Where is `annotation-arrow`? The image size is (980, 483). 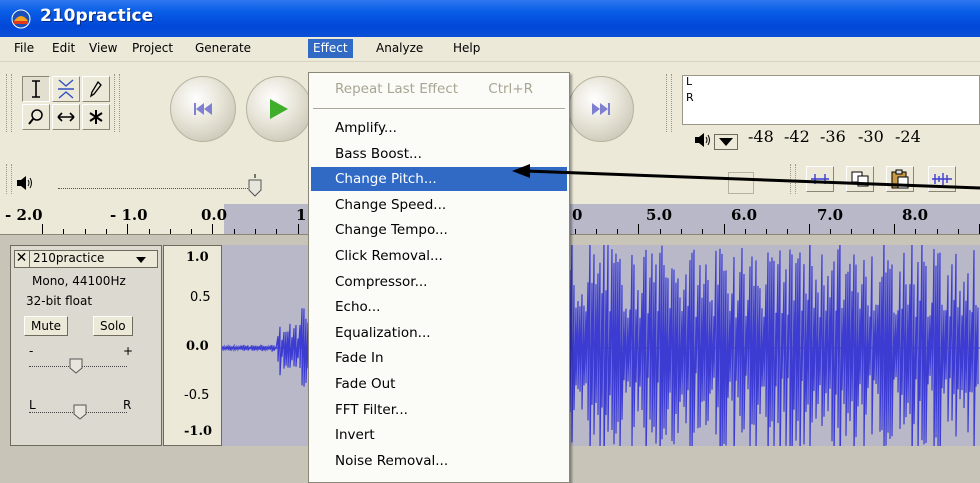 annotation-arrow is located at coordinates (746, 177).